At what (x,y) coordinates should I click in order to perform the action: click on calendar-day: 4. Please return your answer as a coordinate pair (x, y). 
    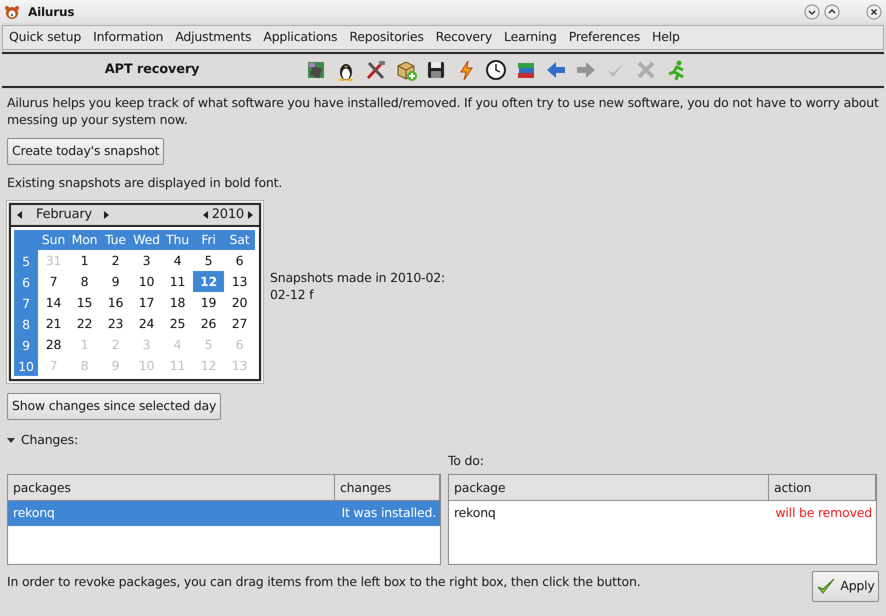
    Looking at the image, I should click on (177, 260).